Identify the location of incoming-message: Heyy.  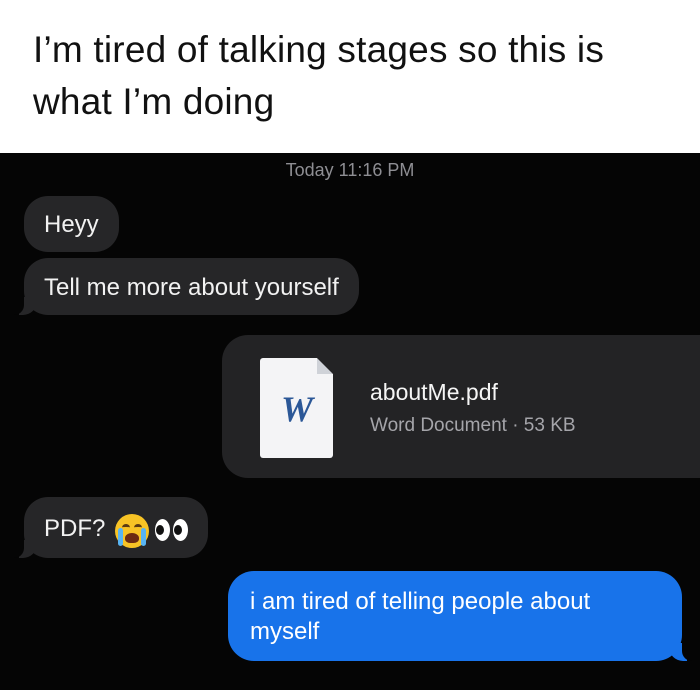
(71, 224).